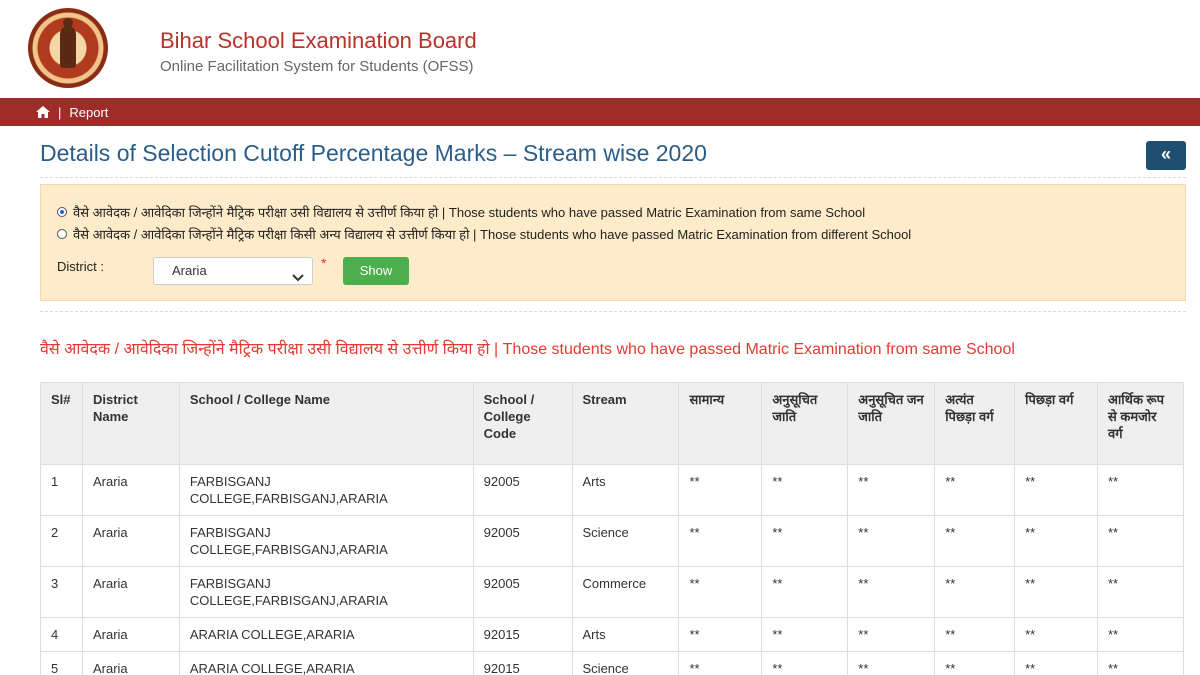 This screenshot has width=1200, height=675. Describe the element at coordinates (625, 592) in the screenshot. I see `cell-stream: Commerce` at that location.